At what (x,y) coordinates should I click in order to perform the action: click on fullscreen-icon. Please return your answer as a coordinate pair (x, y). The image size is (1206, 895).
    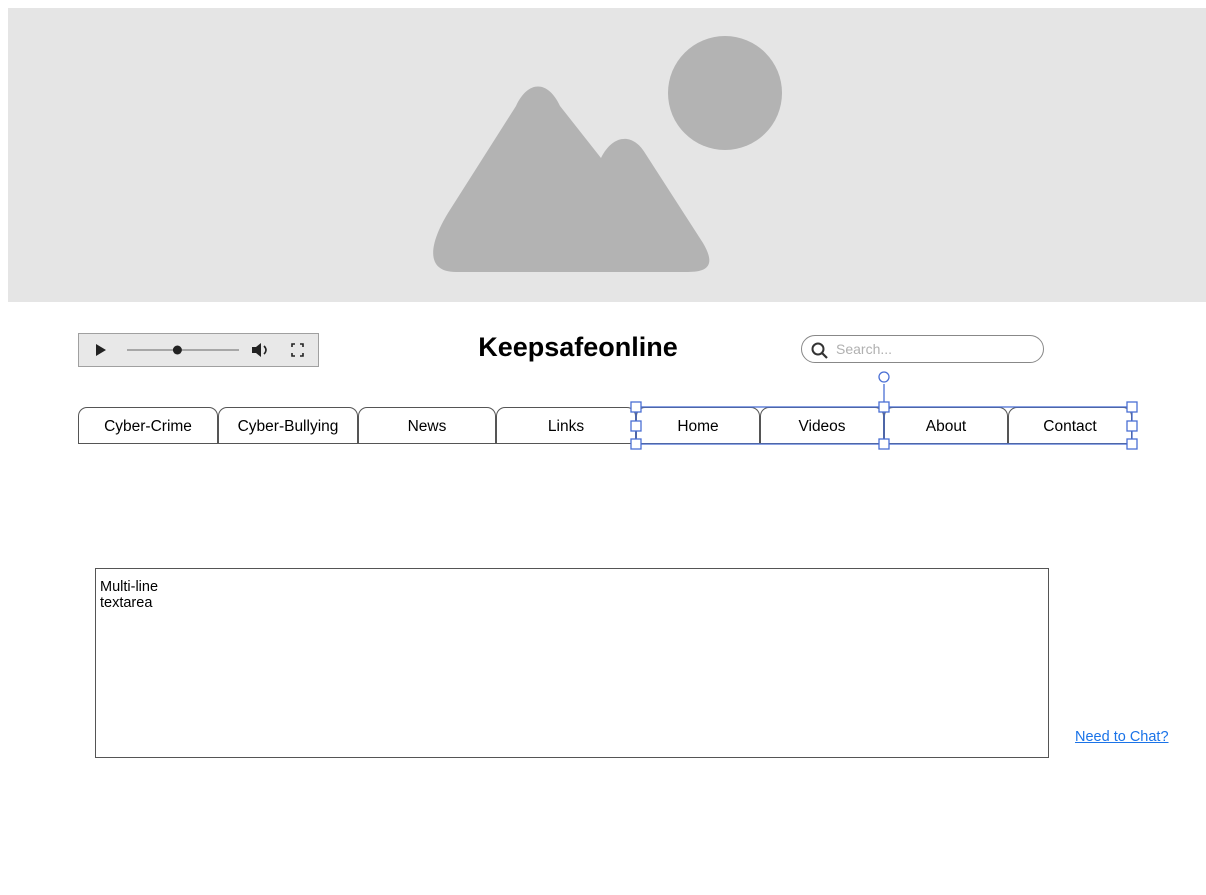
    Looking at the image, I should click on (297, 350).